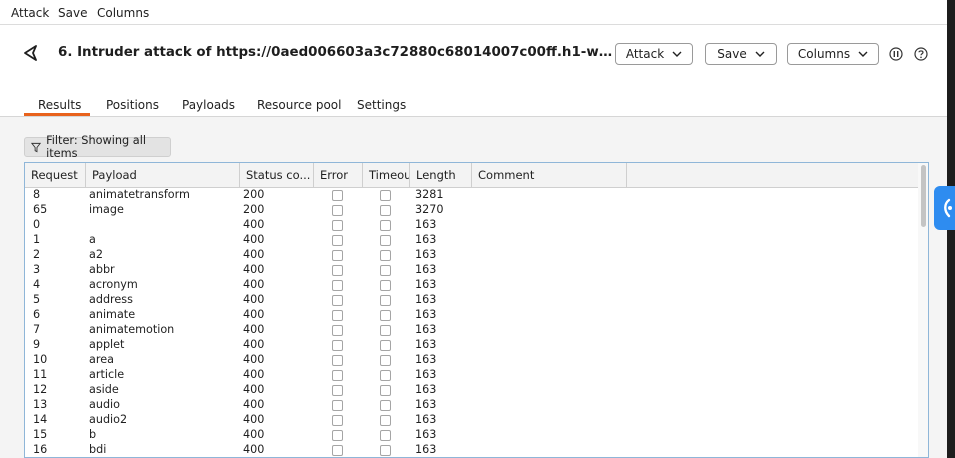 Image resolution: width=955 pixels, height=458 pixels. What do you see at coordinates (325, 284) in the screenshot?
I see `table-row: 4 acronym 400 163` at bounding box center [325, 284].